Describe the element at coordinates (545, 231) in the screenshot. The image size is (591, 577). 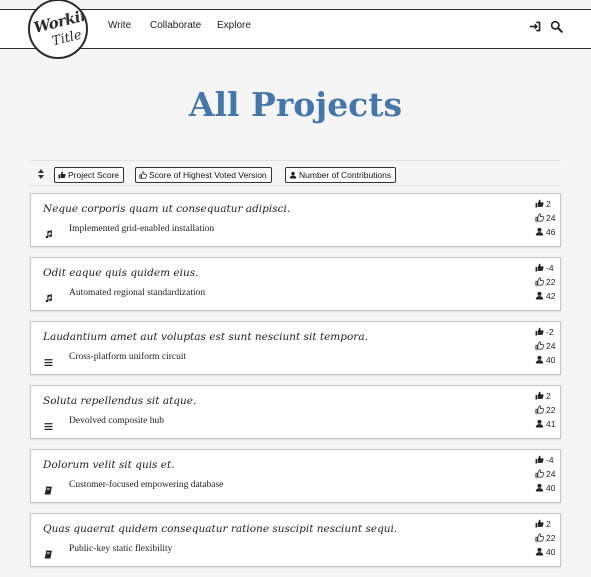
I see `contributions-count: 46` at that location.